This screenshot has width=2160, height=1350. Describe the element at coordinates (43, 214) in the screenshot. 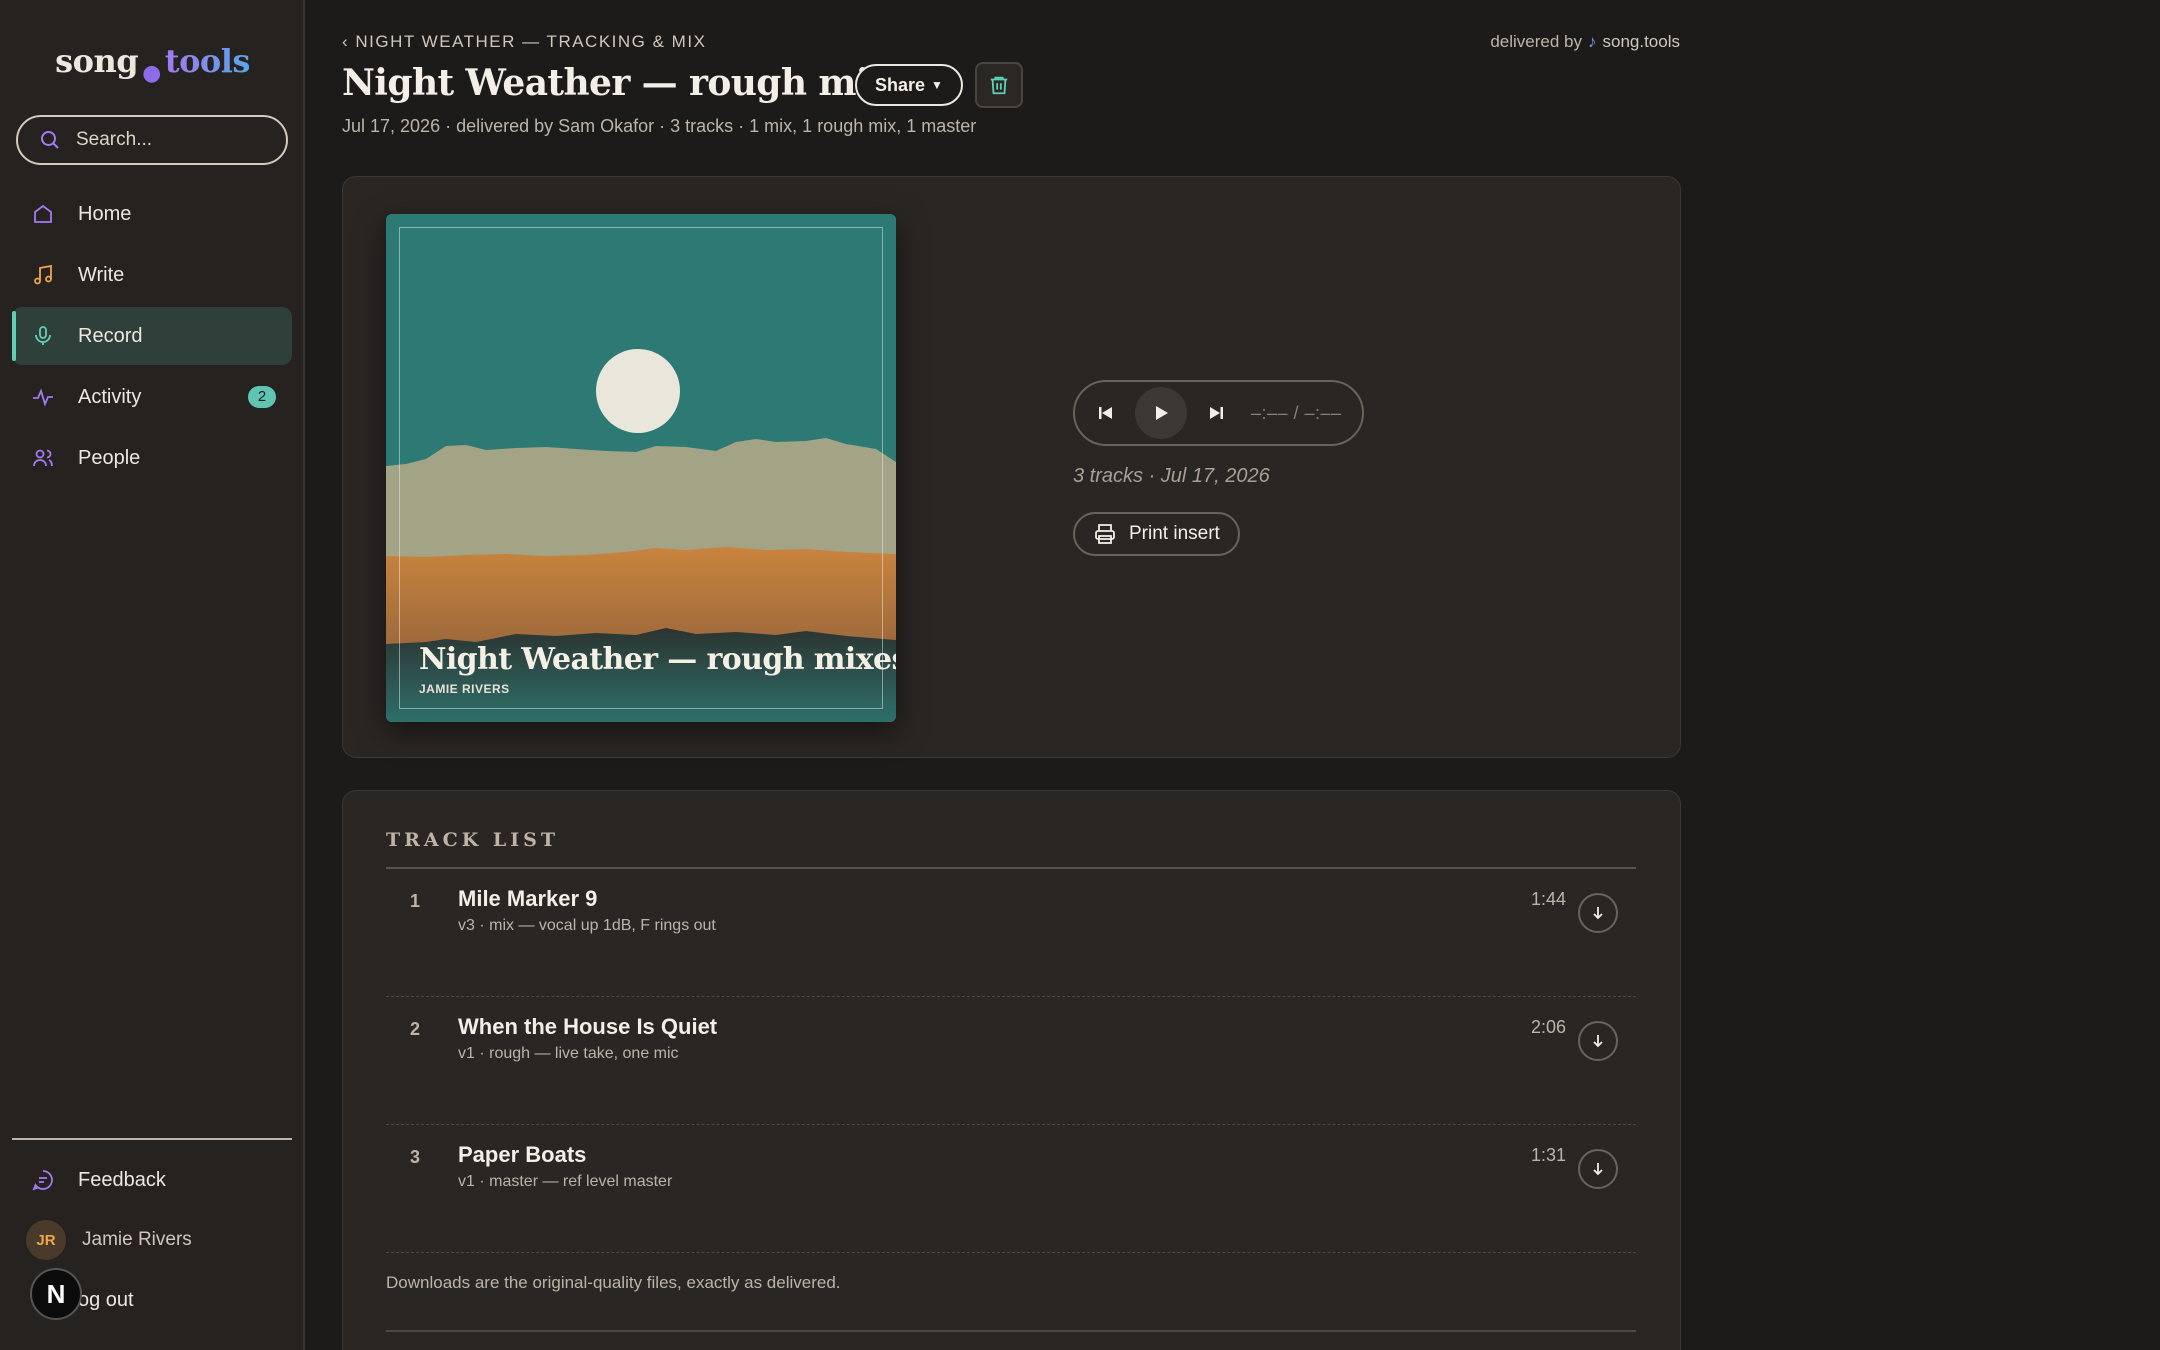

I see `home-icon` at that location.